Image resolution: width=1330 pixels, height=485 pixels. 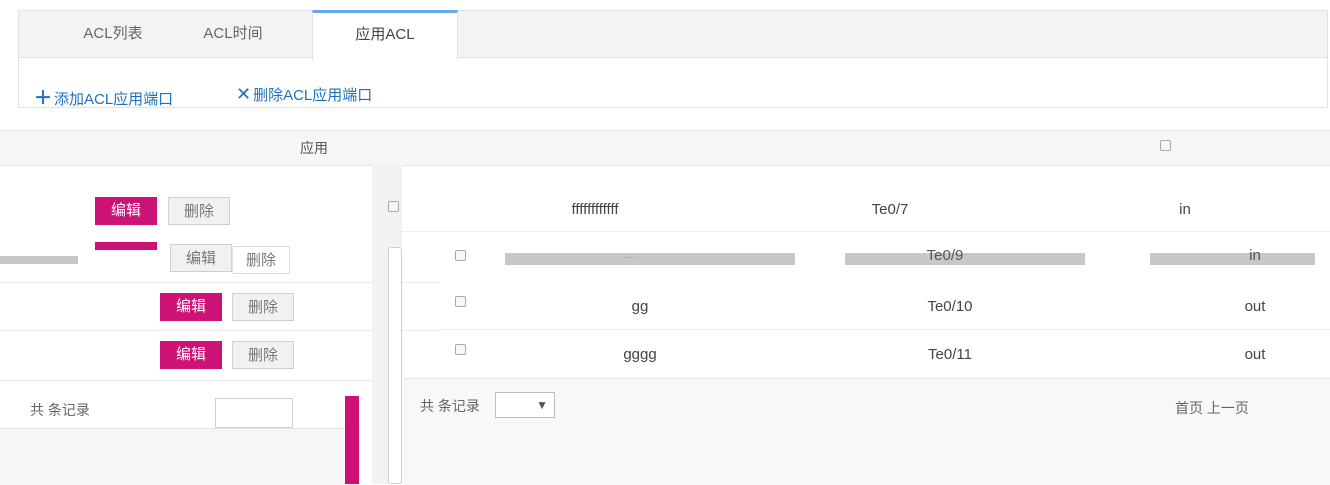 I want to click on glitch-magenta-strip, so click(x=352, y=440).